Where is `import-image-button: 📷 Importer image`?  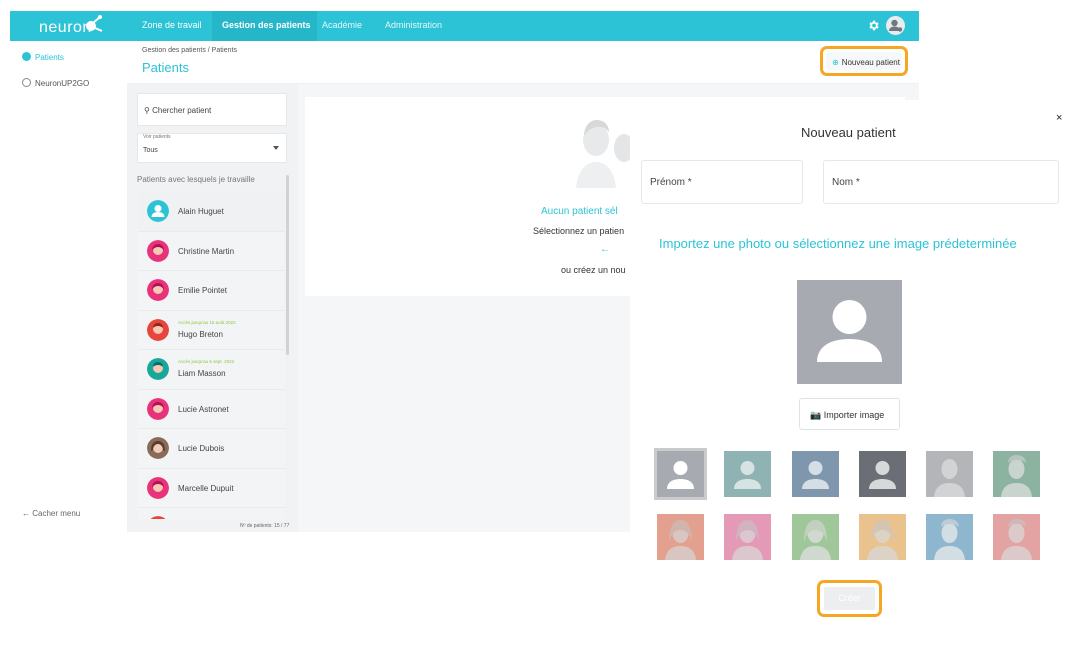 import-image-button: 📷 Importer image is located at coordinates (849, 414).